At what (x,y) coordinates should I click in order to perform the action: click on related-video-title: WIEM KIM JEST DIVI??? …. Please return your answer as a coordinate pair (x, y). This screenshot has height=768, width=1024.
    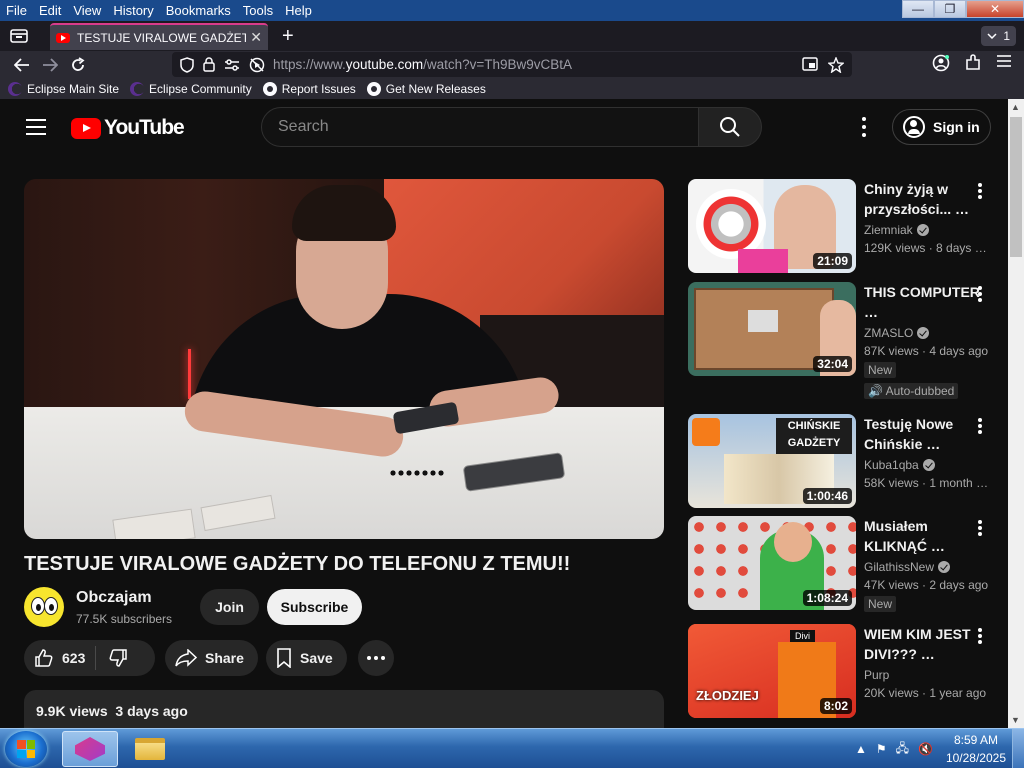
    Looking at the image, I should click on (923, 644).